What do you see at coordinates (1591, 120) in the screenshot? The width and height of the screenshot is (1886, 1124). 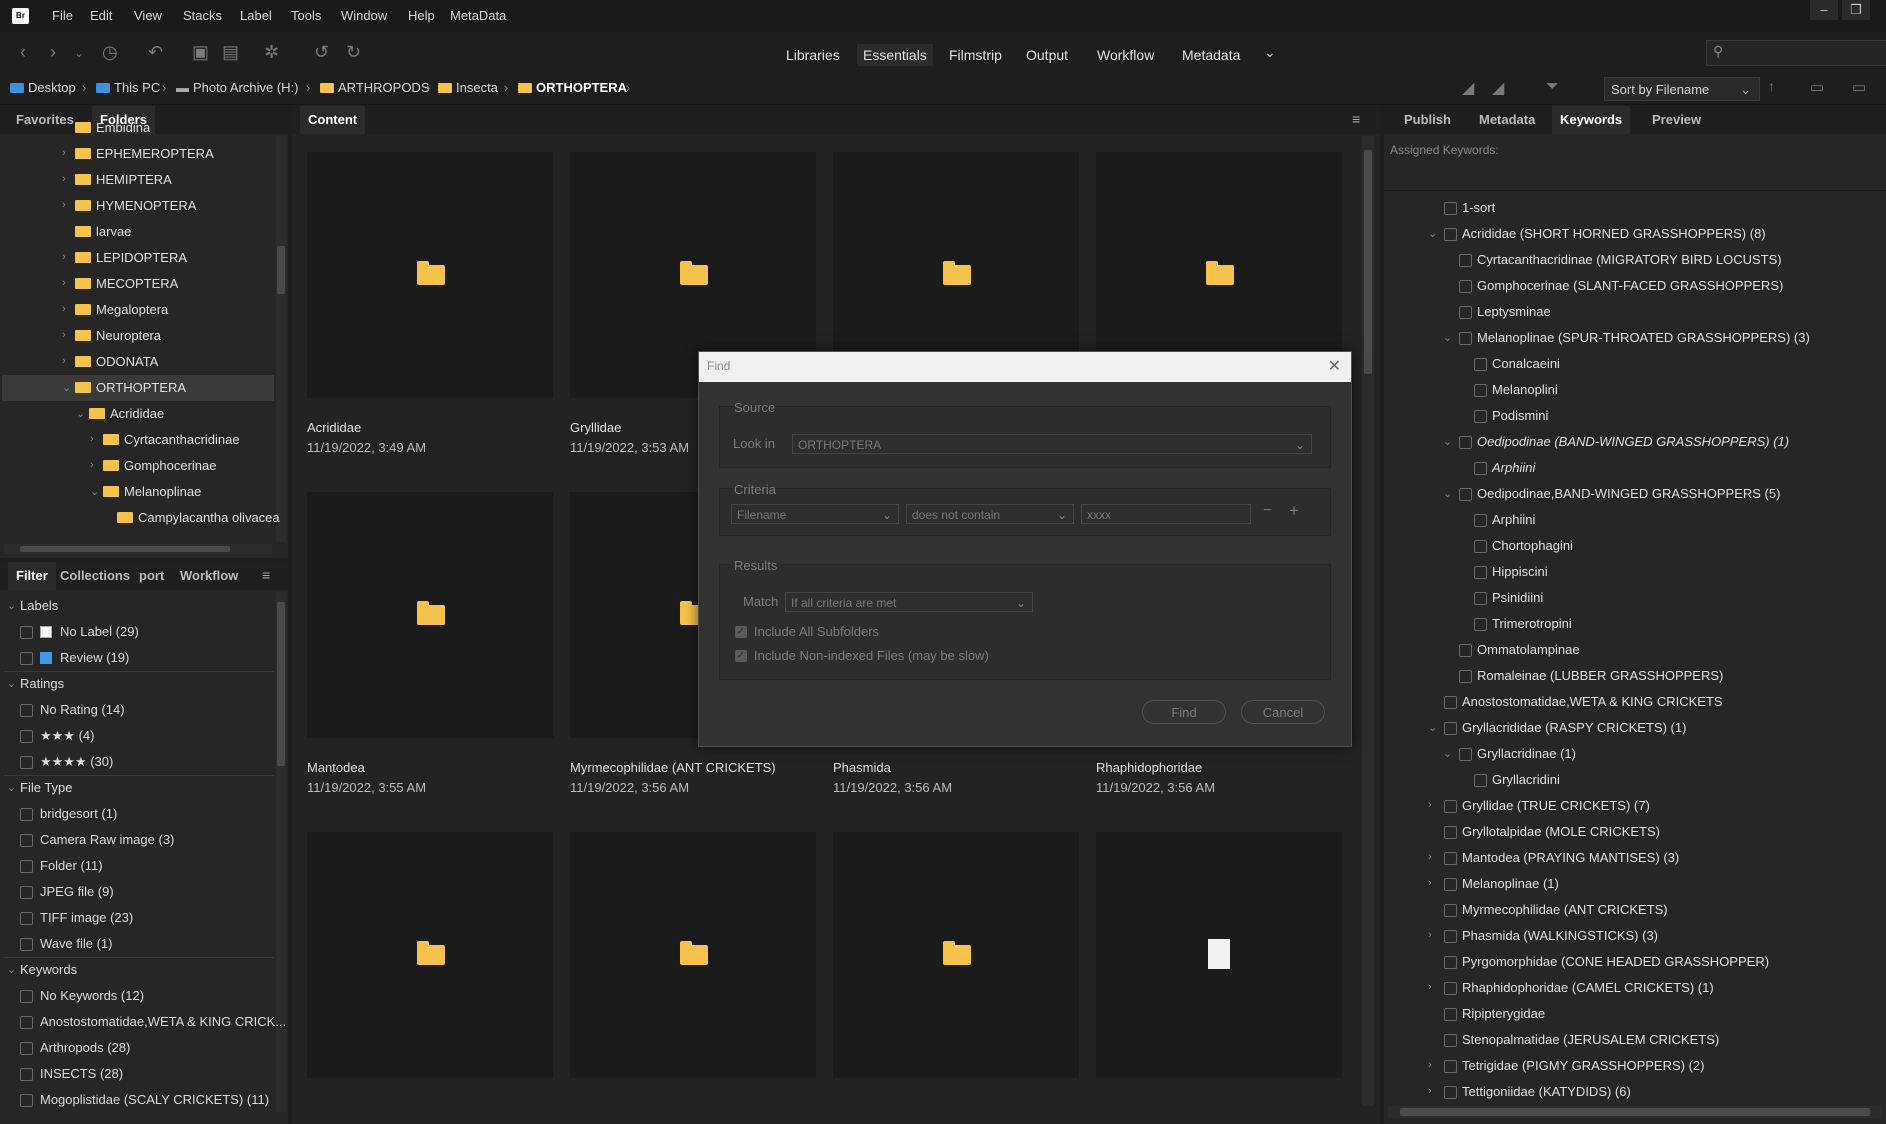 I see `tab-keywords: Keywords` at bounding box center [1591, 120].